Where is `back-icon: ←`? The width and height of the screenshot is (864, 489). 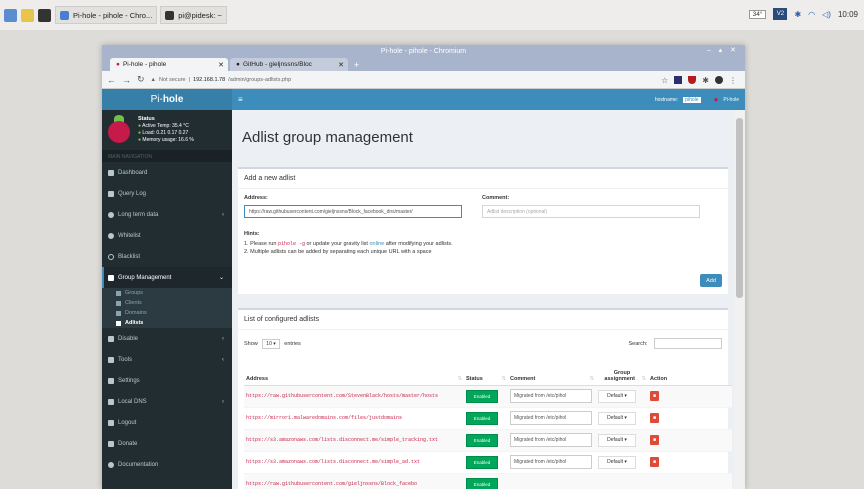 back-icon: ← is located at coordinates (111, 80).